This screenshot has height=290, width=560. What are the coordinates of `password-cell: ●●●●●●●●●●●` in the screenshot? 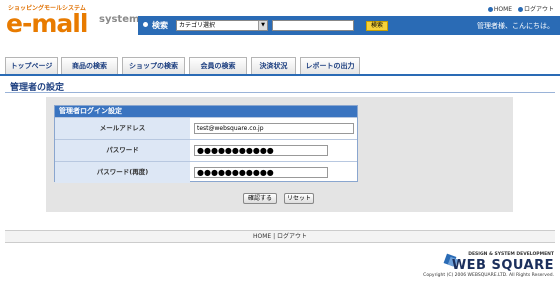 It's located at (274, 150).